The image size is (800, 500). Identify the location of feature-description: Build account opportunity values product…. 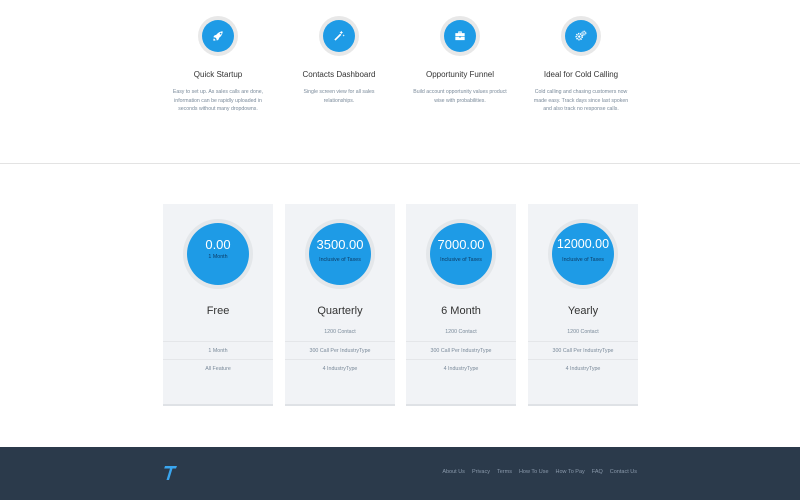
(460, 96).